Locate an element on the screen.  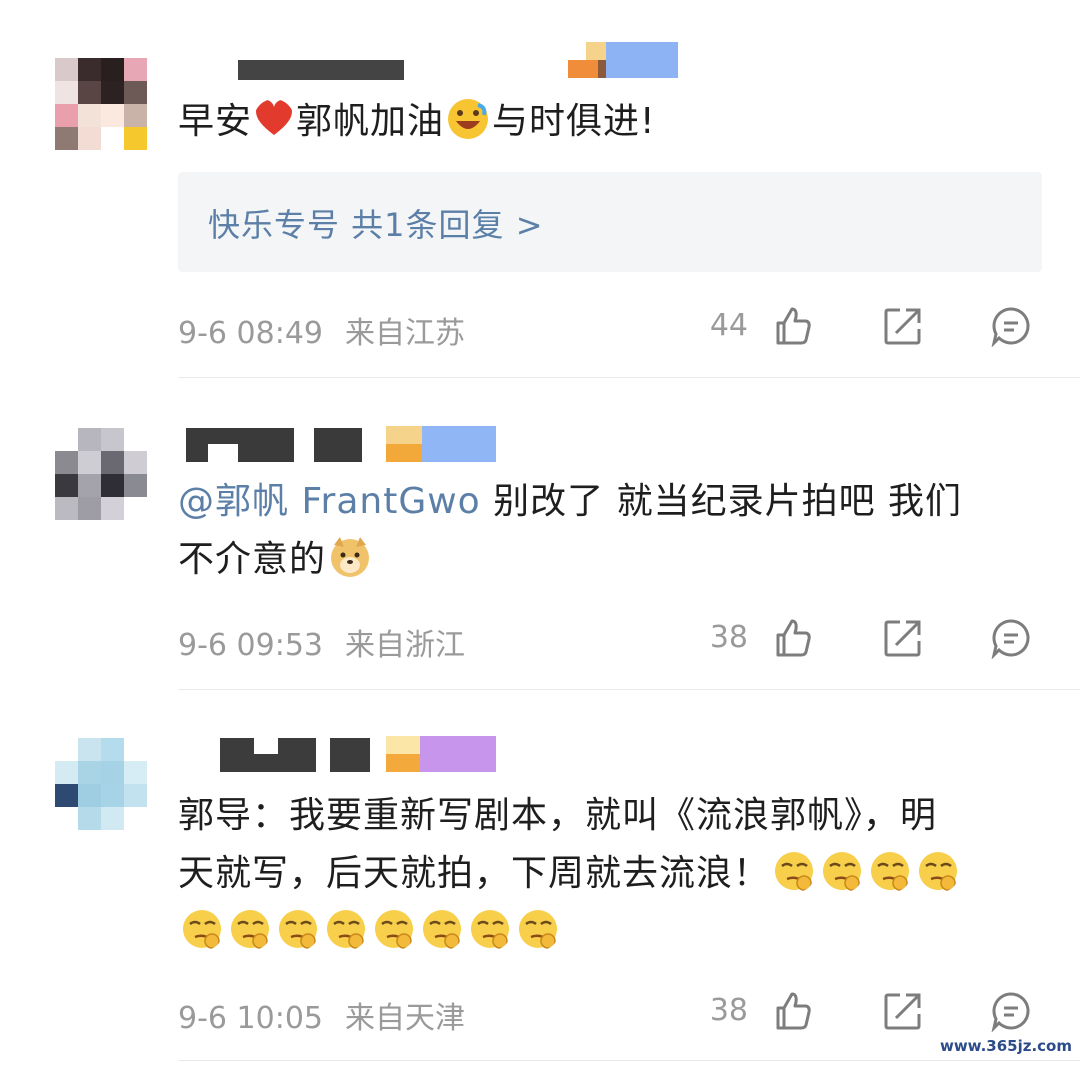
comment-text: @郭帆 FrantGwo 别改了 就当纪录片拍吧 我们 不介意的 is located at coordinates (570, 531).